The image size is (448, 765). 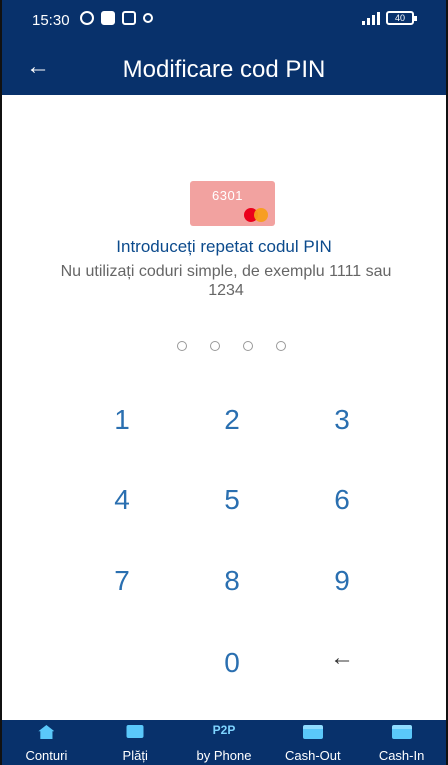 What do you see at coordinates (312, 742) in the screenshot?
I see `tab-cash-out: Cash-Out` at bounding box center [312, 742].